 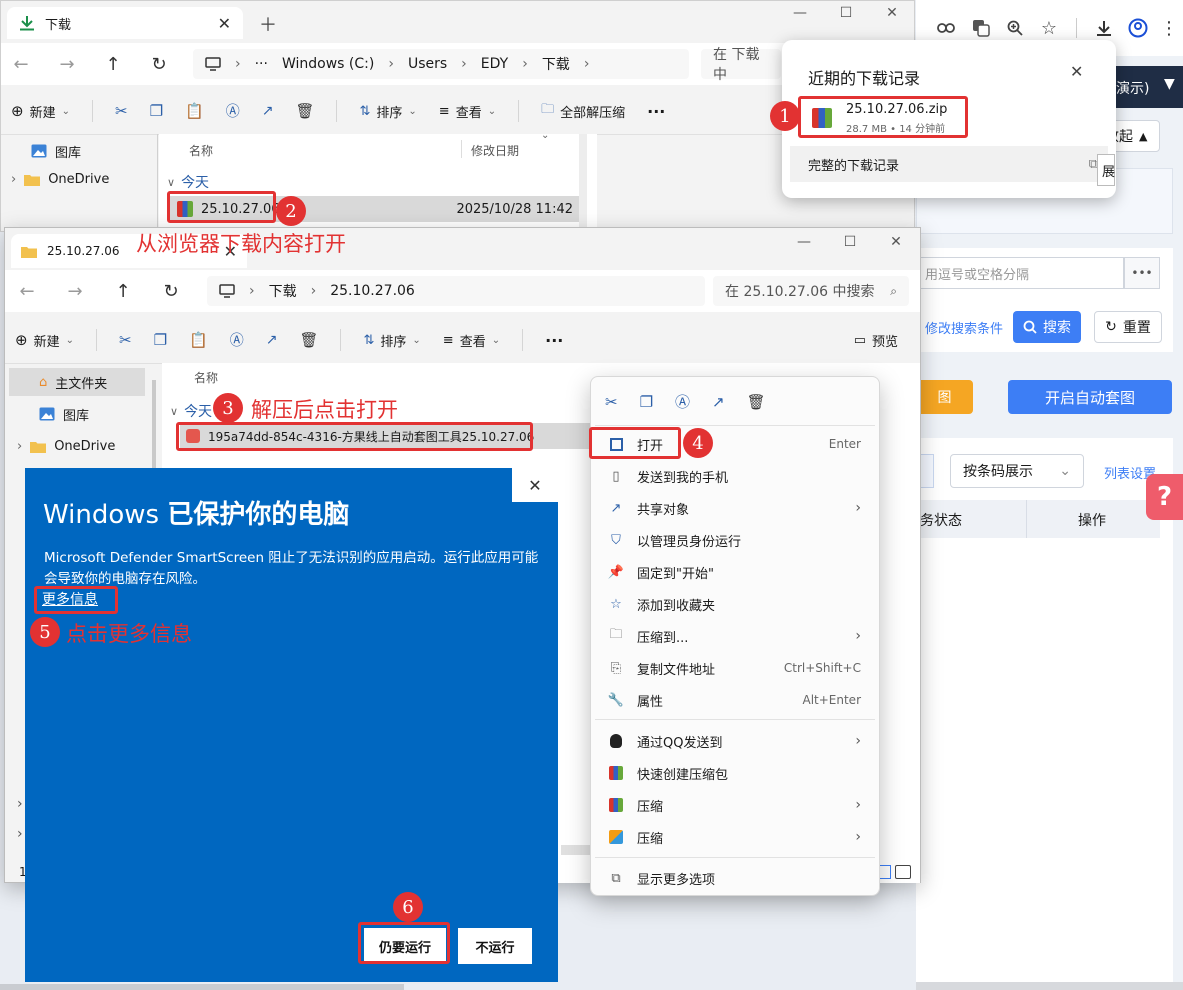 What do you see at coordinates (125, 23) in the screenshot?
I see `tab-downloads: 下载 ✕` at bounding box center [125, 23].